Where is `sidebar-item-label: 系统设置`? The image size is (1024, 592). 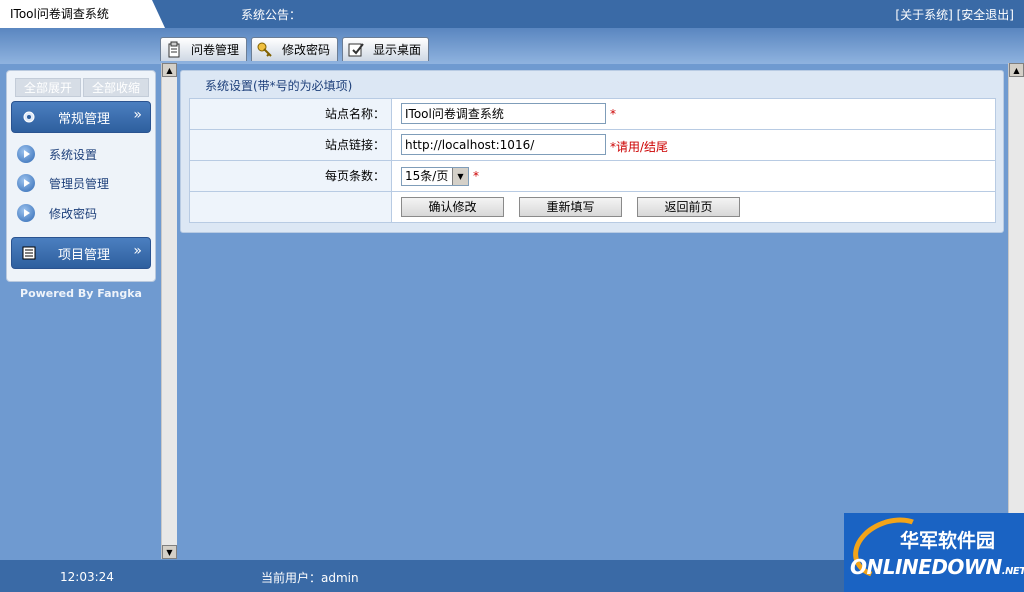
sidebar-item-label: 系统设置 is located at coordinates (73, 154).